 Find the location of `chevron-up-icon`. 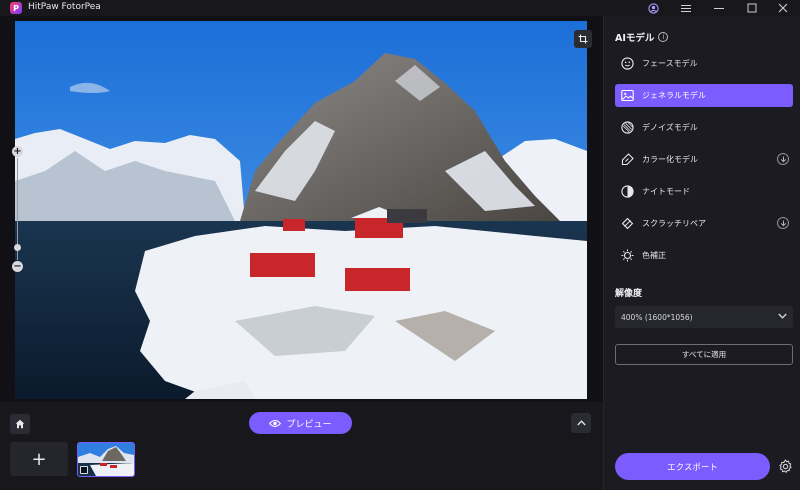

chevron-up-icon is located at coordinates (581, 423).